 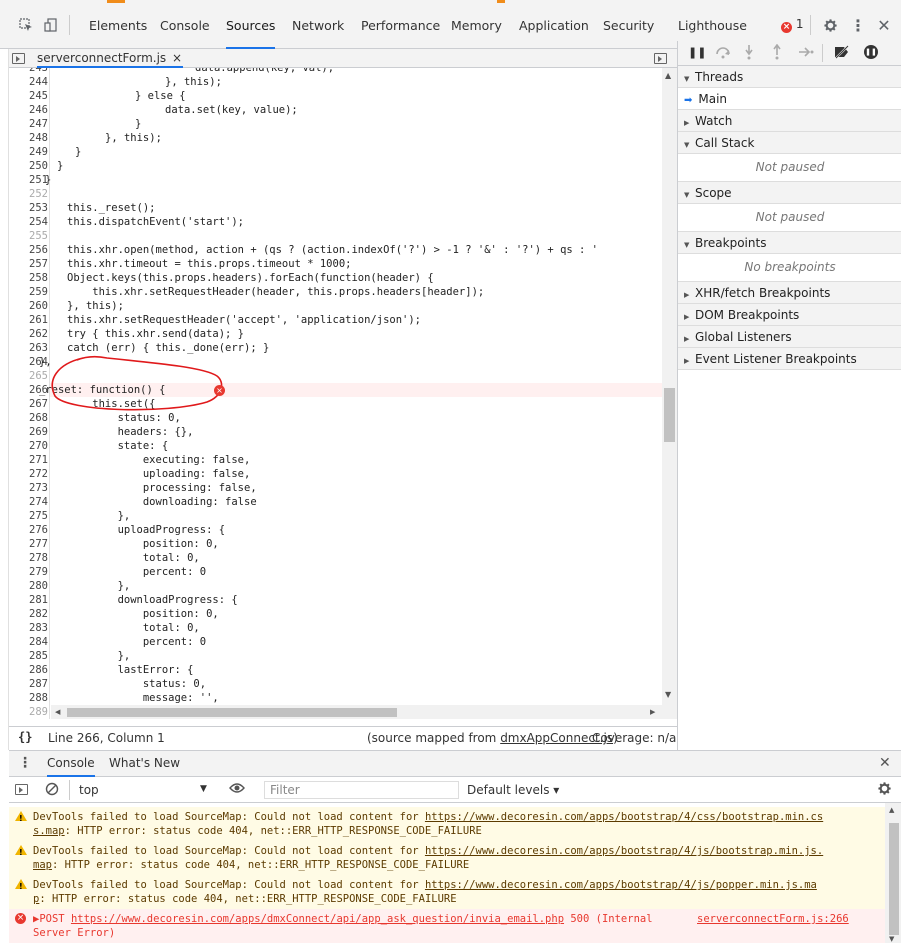 I want to click on line-number: 280, so click(x=28, y=586).